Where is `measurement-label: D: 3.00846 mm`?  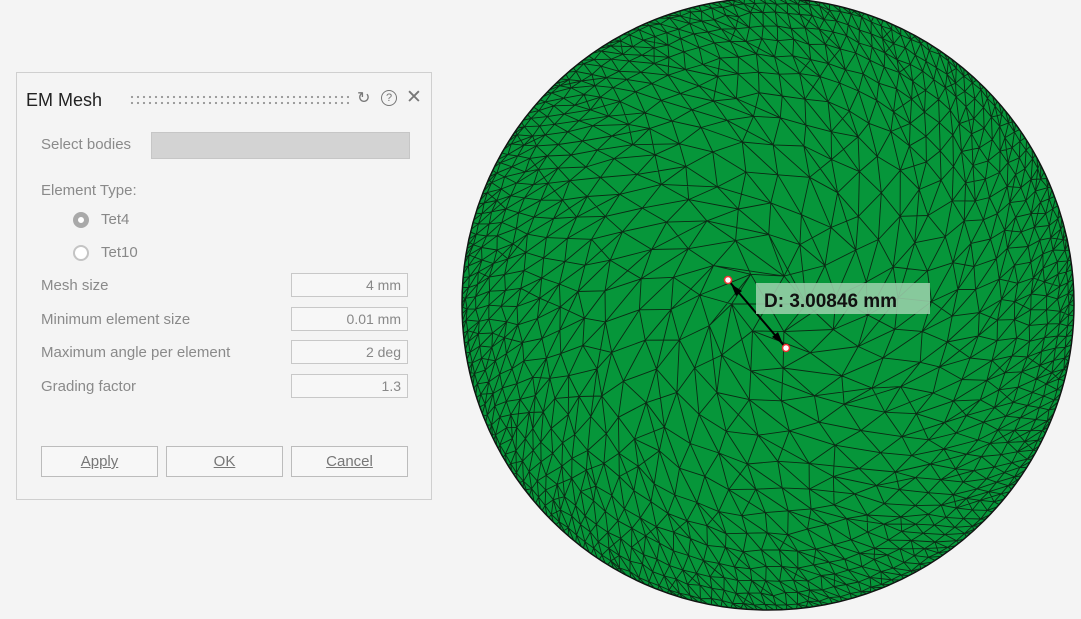
measurement-label: D: 3.00846 mm is located at coordinates (830, 301).